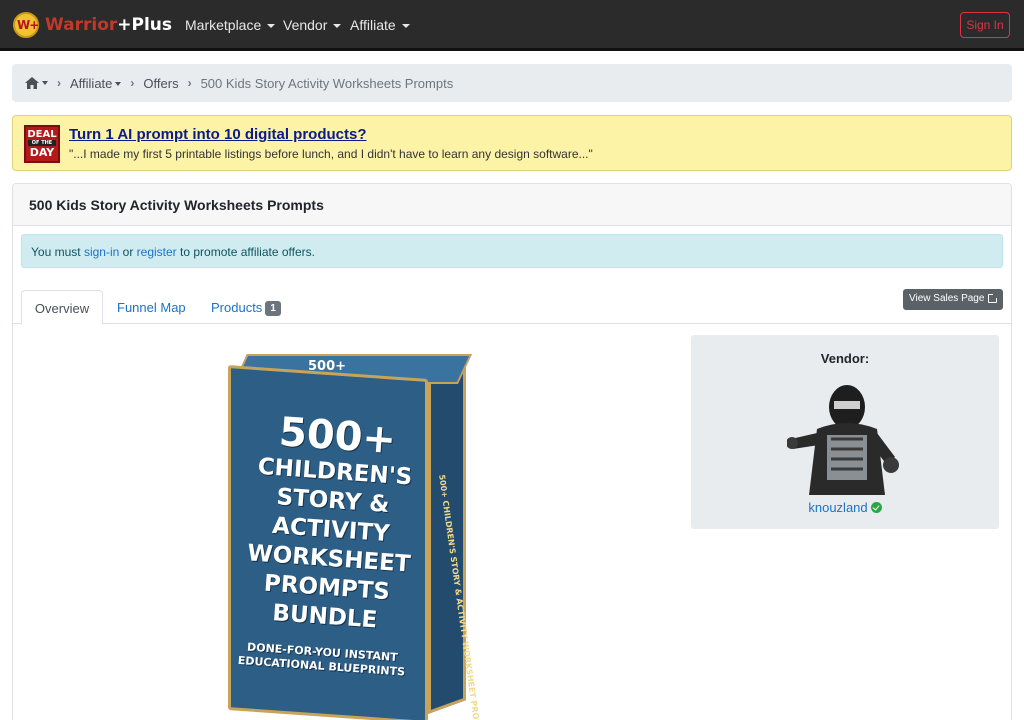 The image size is (1024, 720). I want to click on tab-products: Products 1, so click(246, 307).